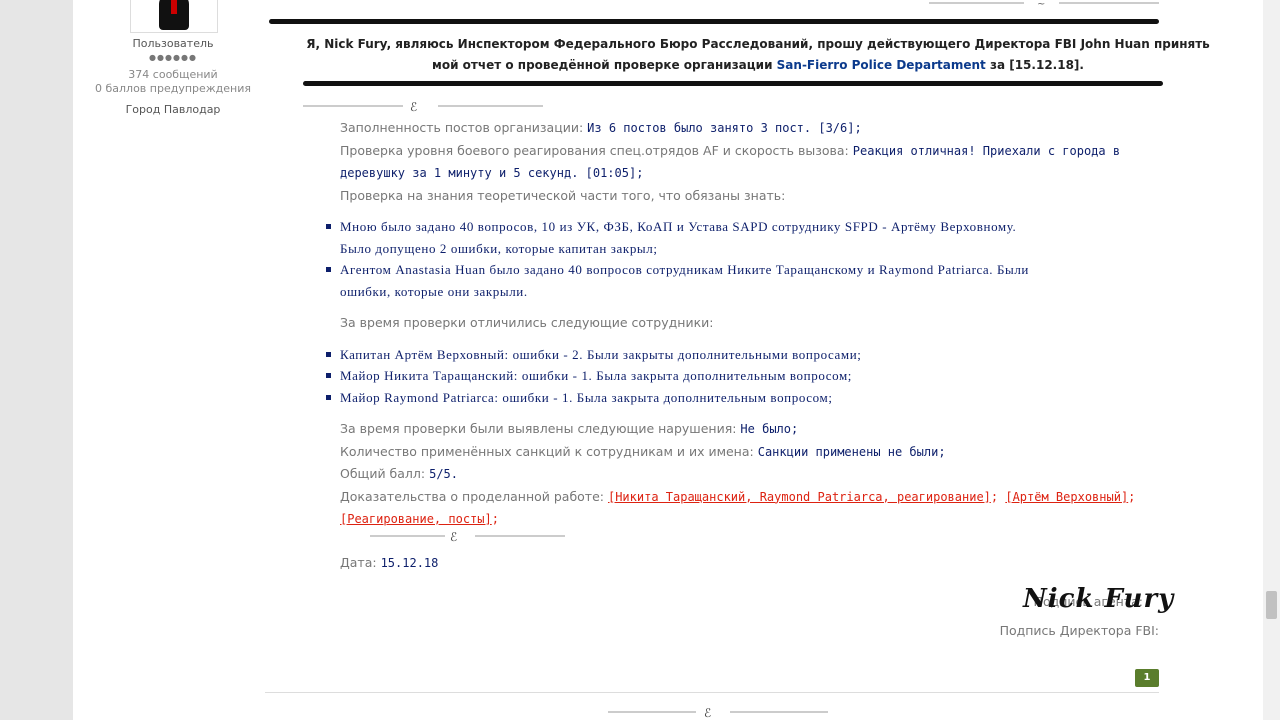  Describe the element at coordinates (173, 88) in the screenshot. I see `user-warning-points: 0 баллов предупреждения` at that location.